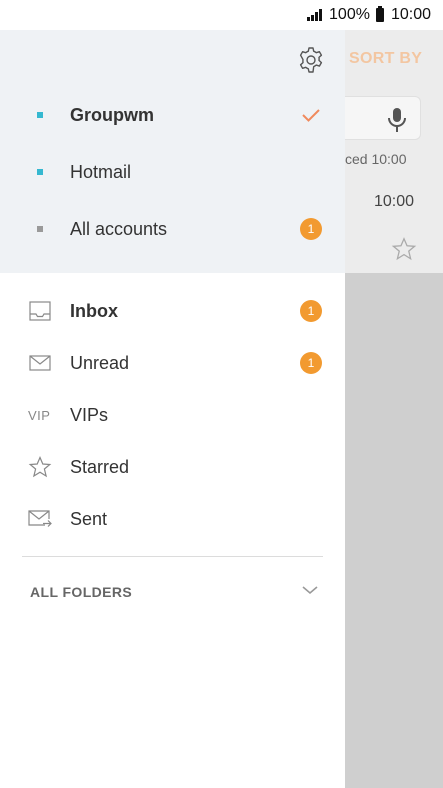  I want to click on account-label: All accounts, so click(119, 228).